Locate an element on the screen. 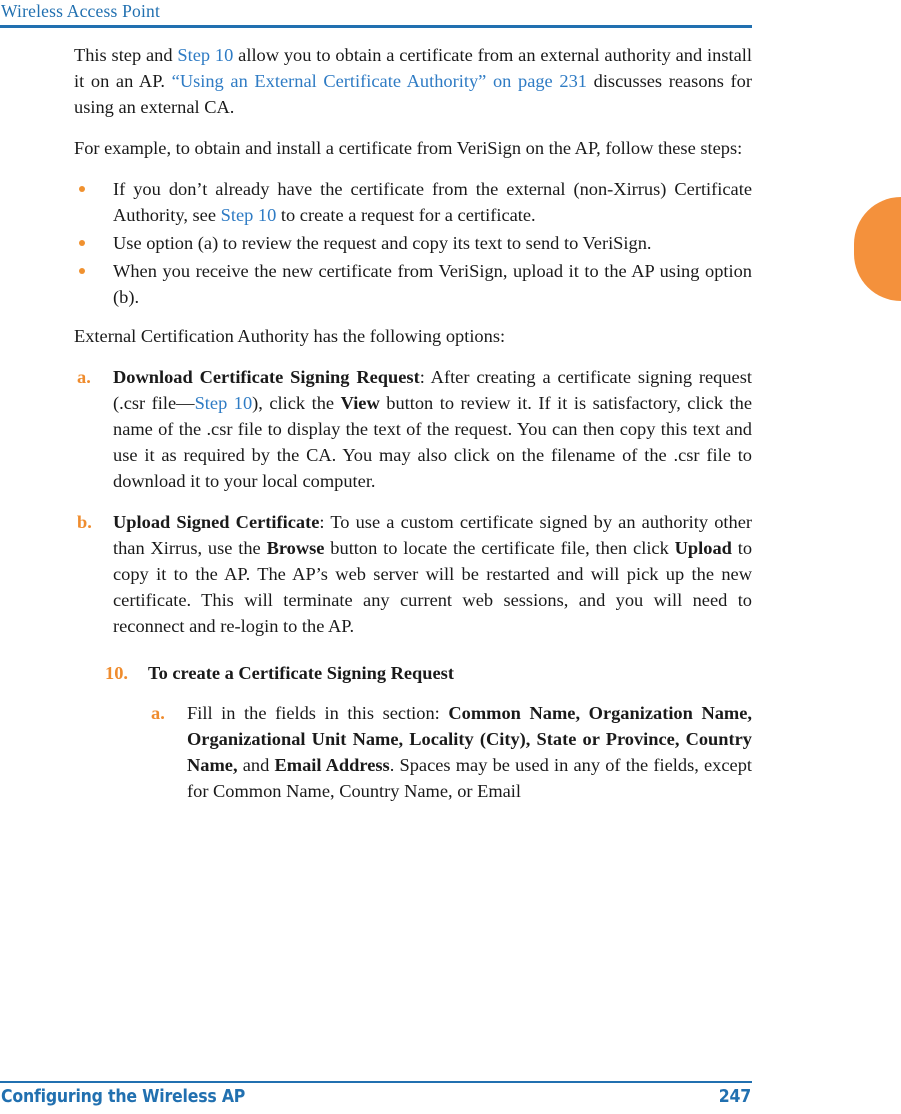 The width and height of the screenshot is (901, 1114). footer-chapter-title: Configuring the Wireless AP is located at coordinates (123, 1097).